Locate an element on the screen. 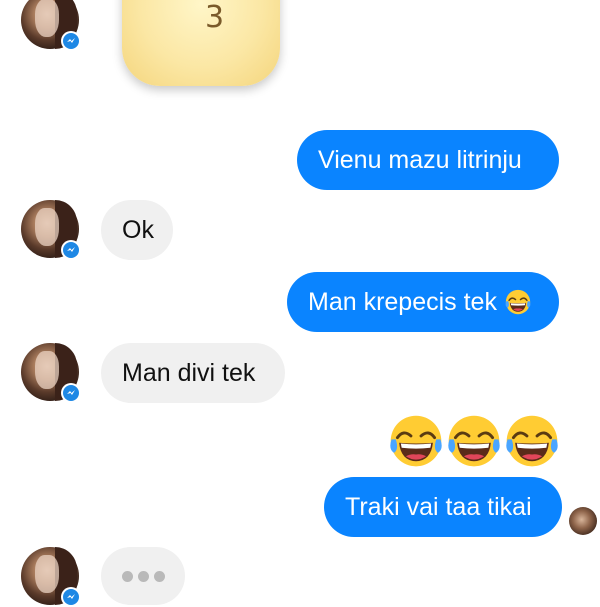 The width and height of the screenshot is (600, 607). message-text: Traki vai taa tikai is located at coordinates (438, 507).